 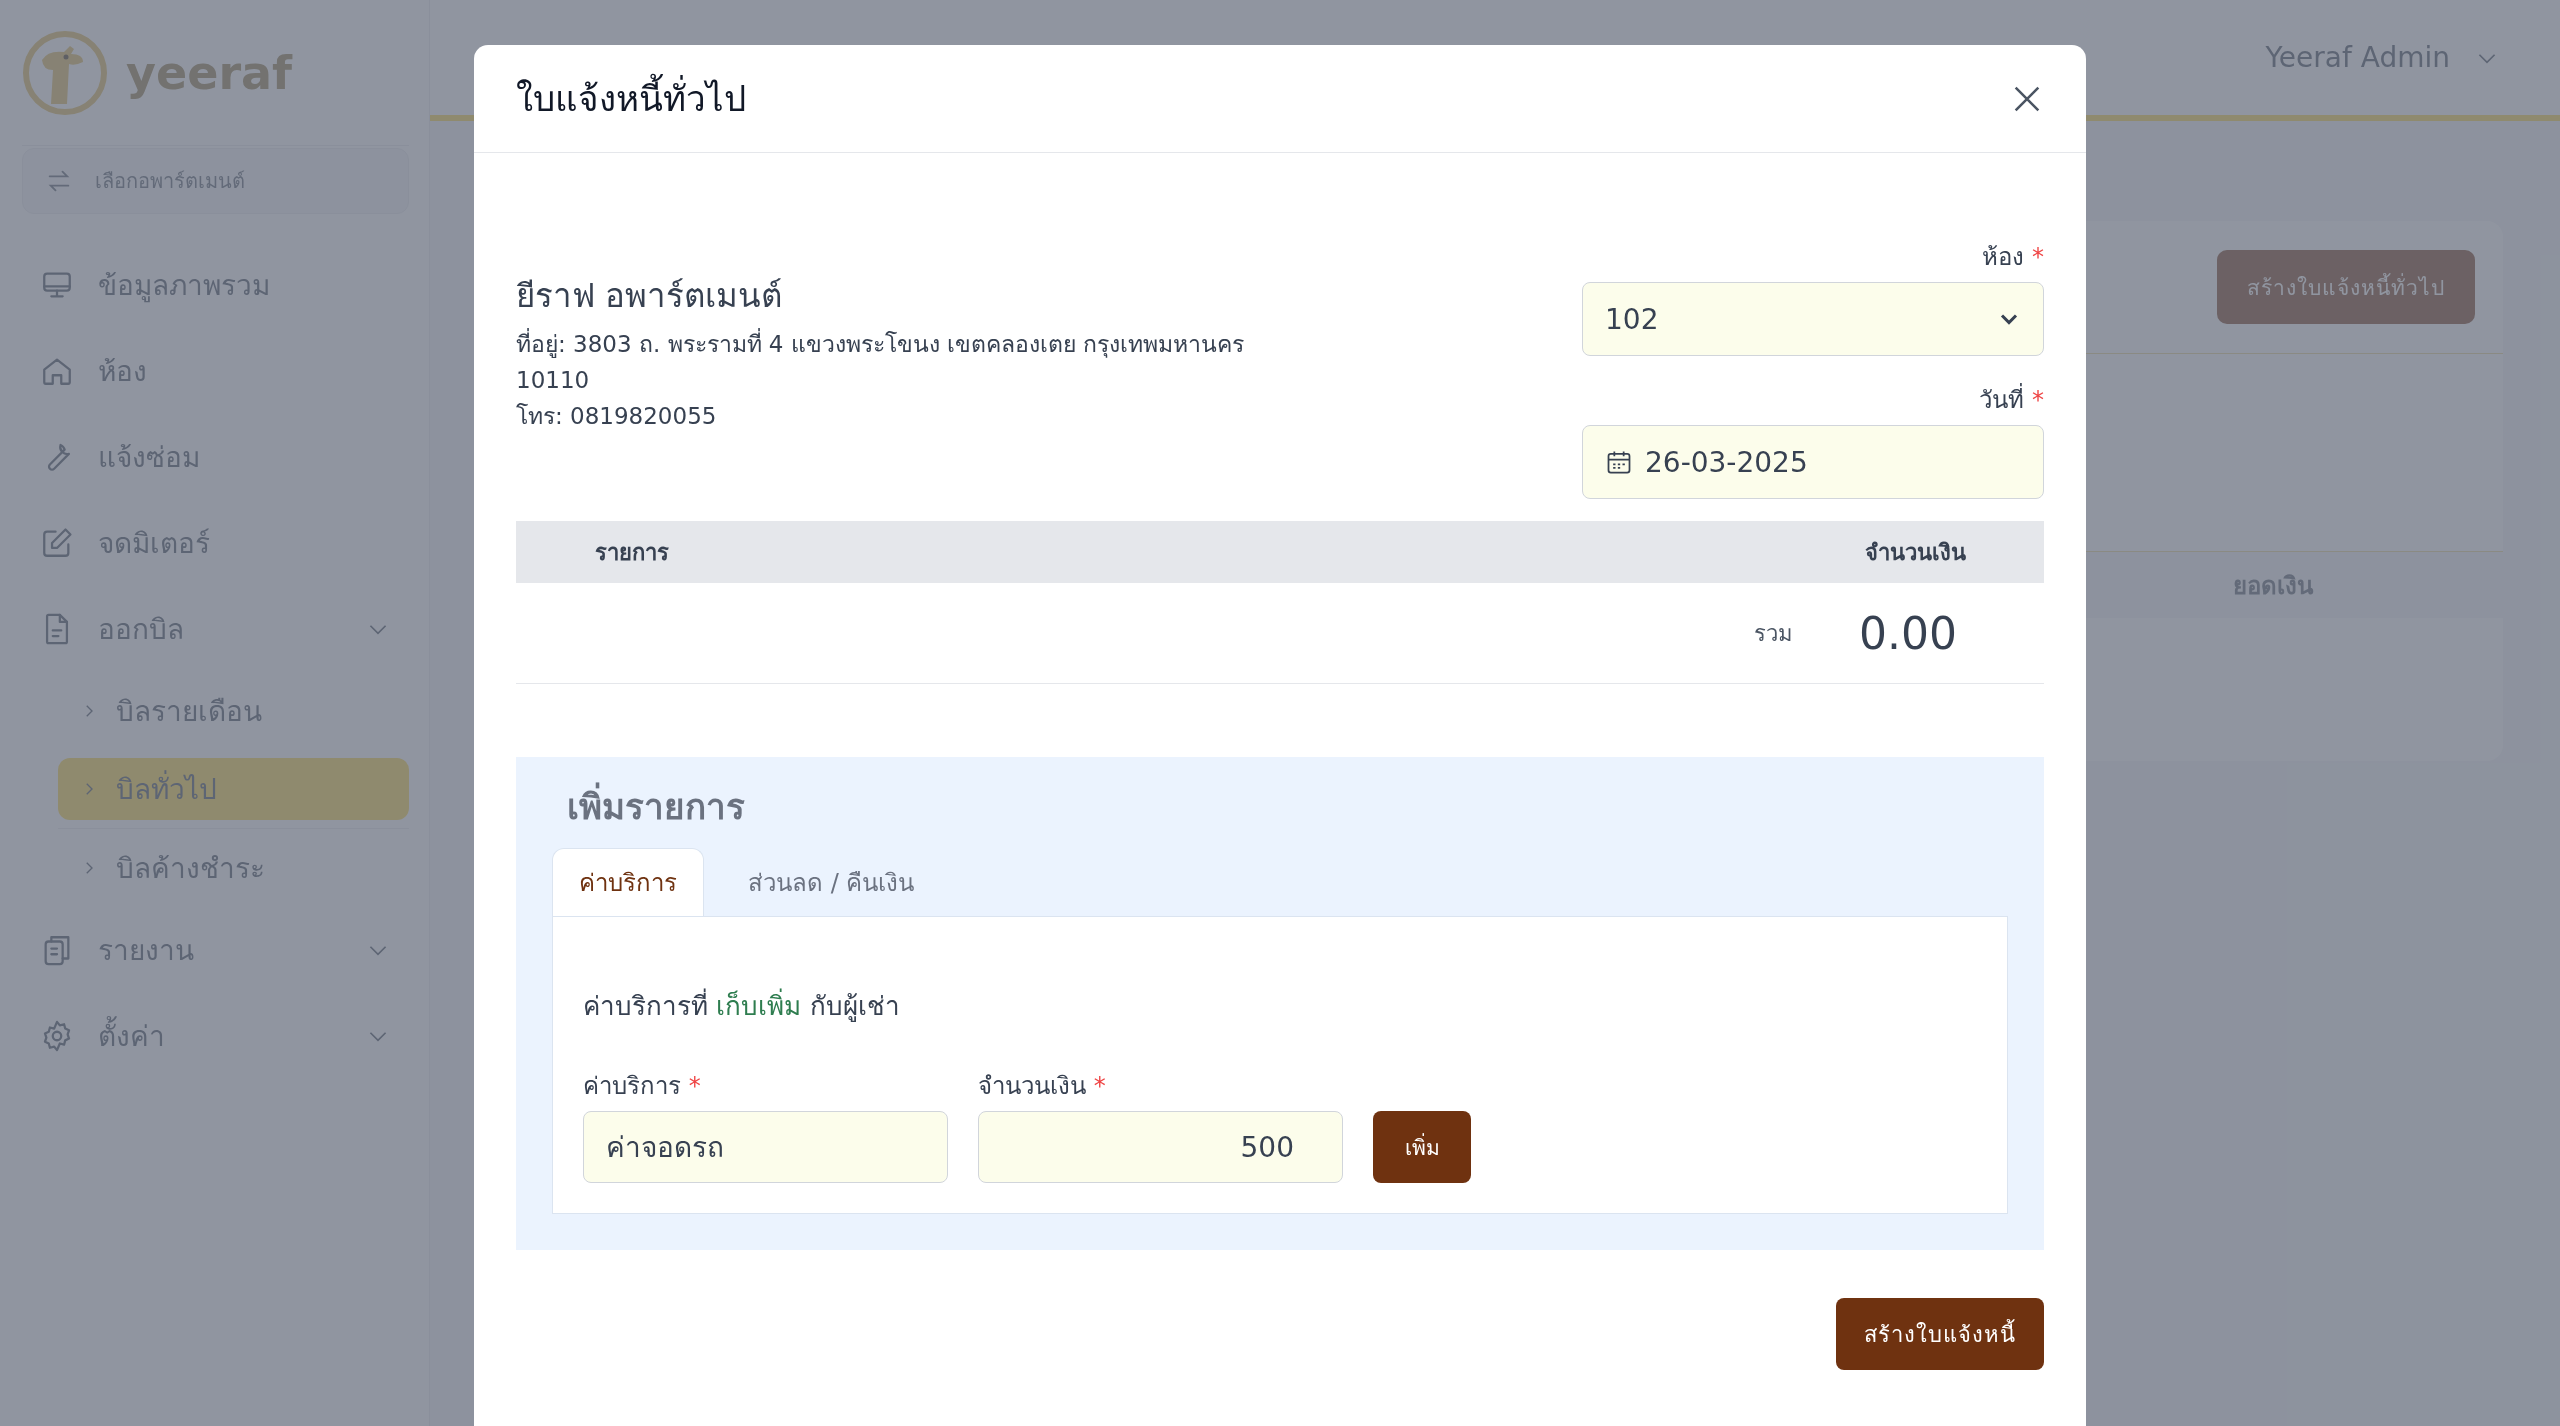 What do you see at coordinates (650, 296) in the screenshot?
I see `company-name: ยีราฟ อพาร์ตเมนต์` at bounding box center [650, 296].